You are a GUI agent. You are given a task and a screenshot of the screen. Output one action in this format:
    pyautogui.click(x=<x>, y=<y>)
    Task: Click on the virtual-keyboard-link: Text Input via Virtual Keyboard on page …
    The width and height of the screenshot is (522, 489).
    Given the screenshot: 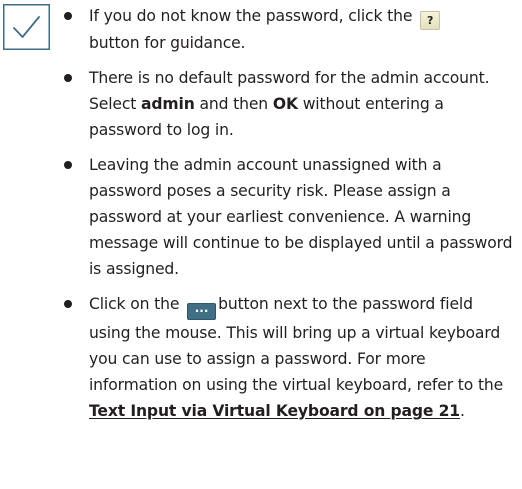 What is the action you would take?
    pyautogui.click(x=274, y=411)
    